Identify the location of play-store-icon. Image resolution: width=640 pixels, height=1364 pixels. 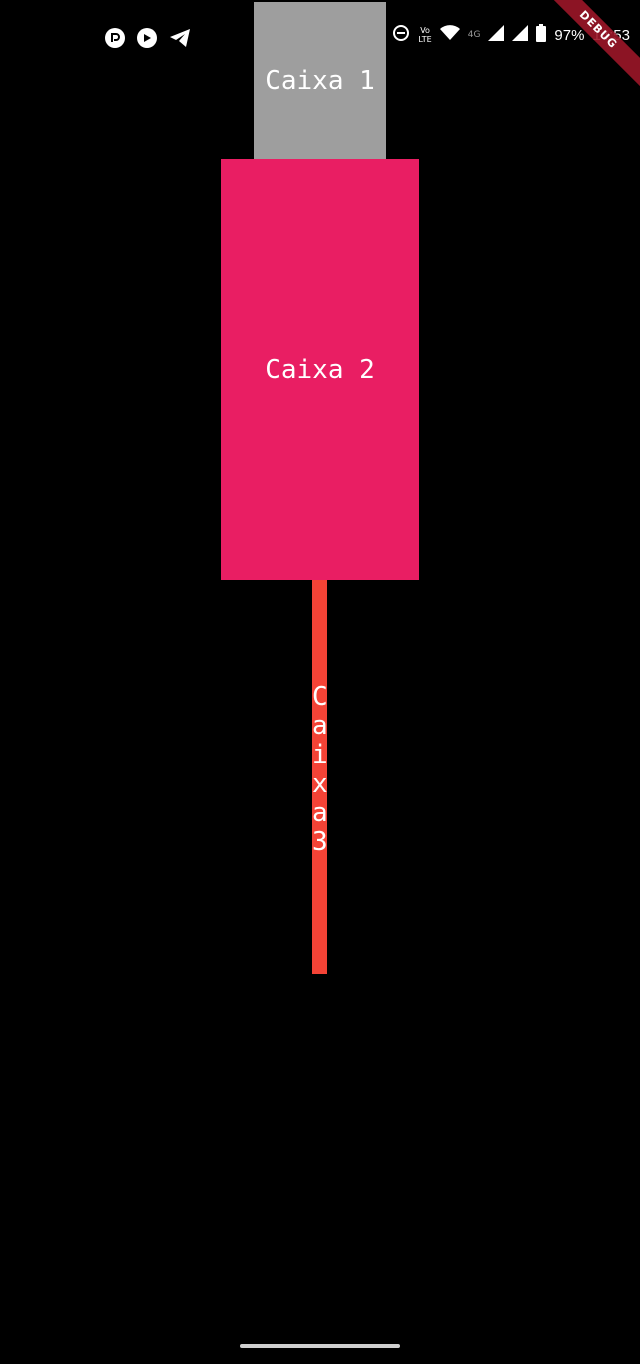
(147, 38).